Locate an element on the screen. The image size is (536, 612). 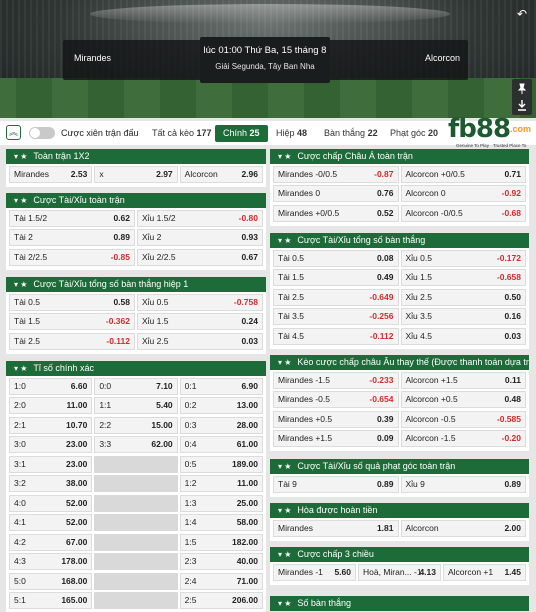
odds-cell: Xỉu 2.5 0.50 is located at coordinates (463, 297).